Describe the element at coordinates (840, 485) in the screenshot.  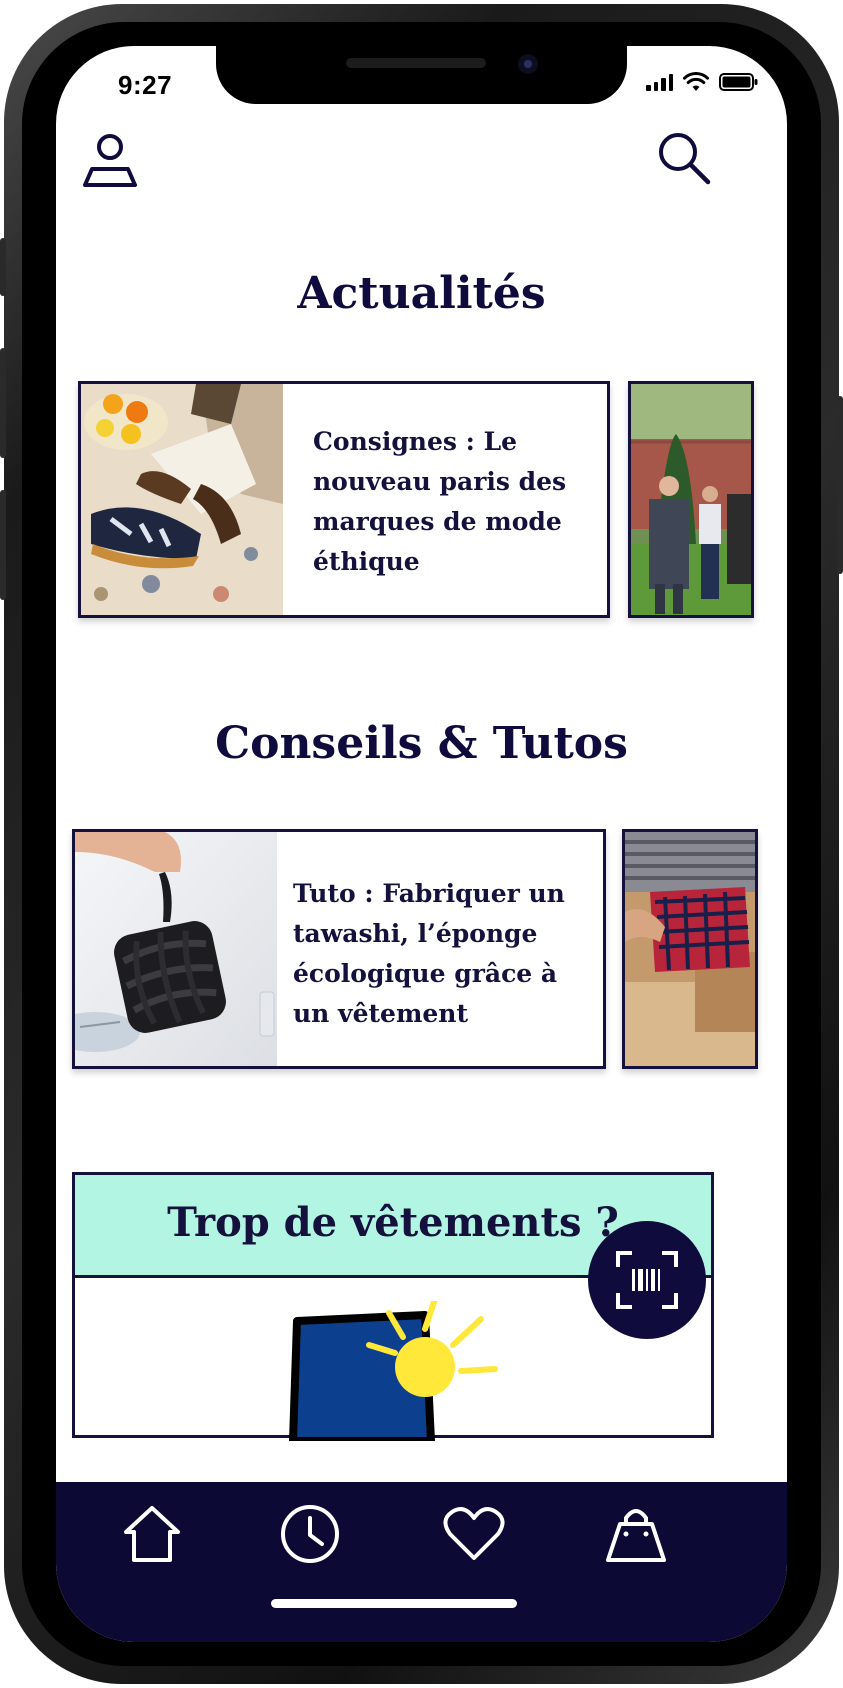
I see `power-button` at that location.